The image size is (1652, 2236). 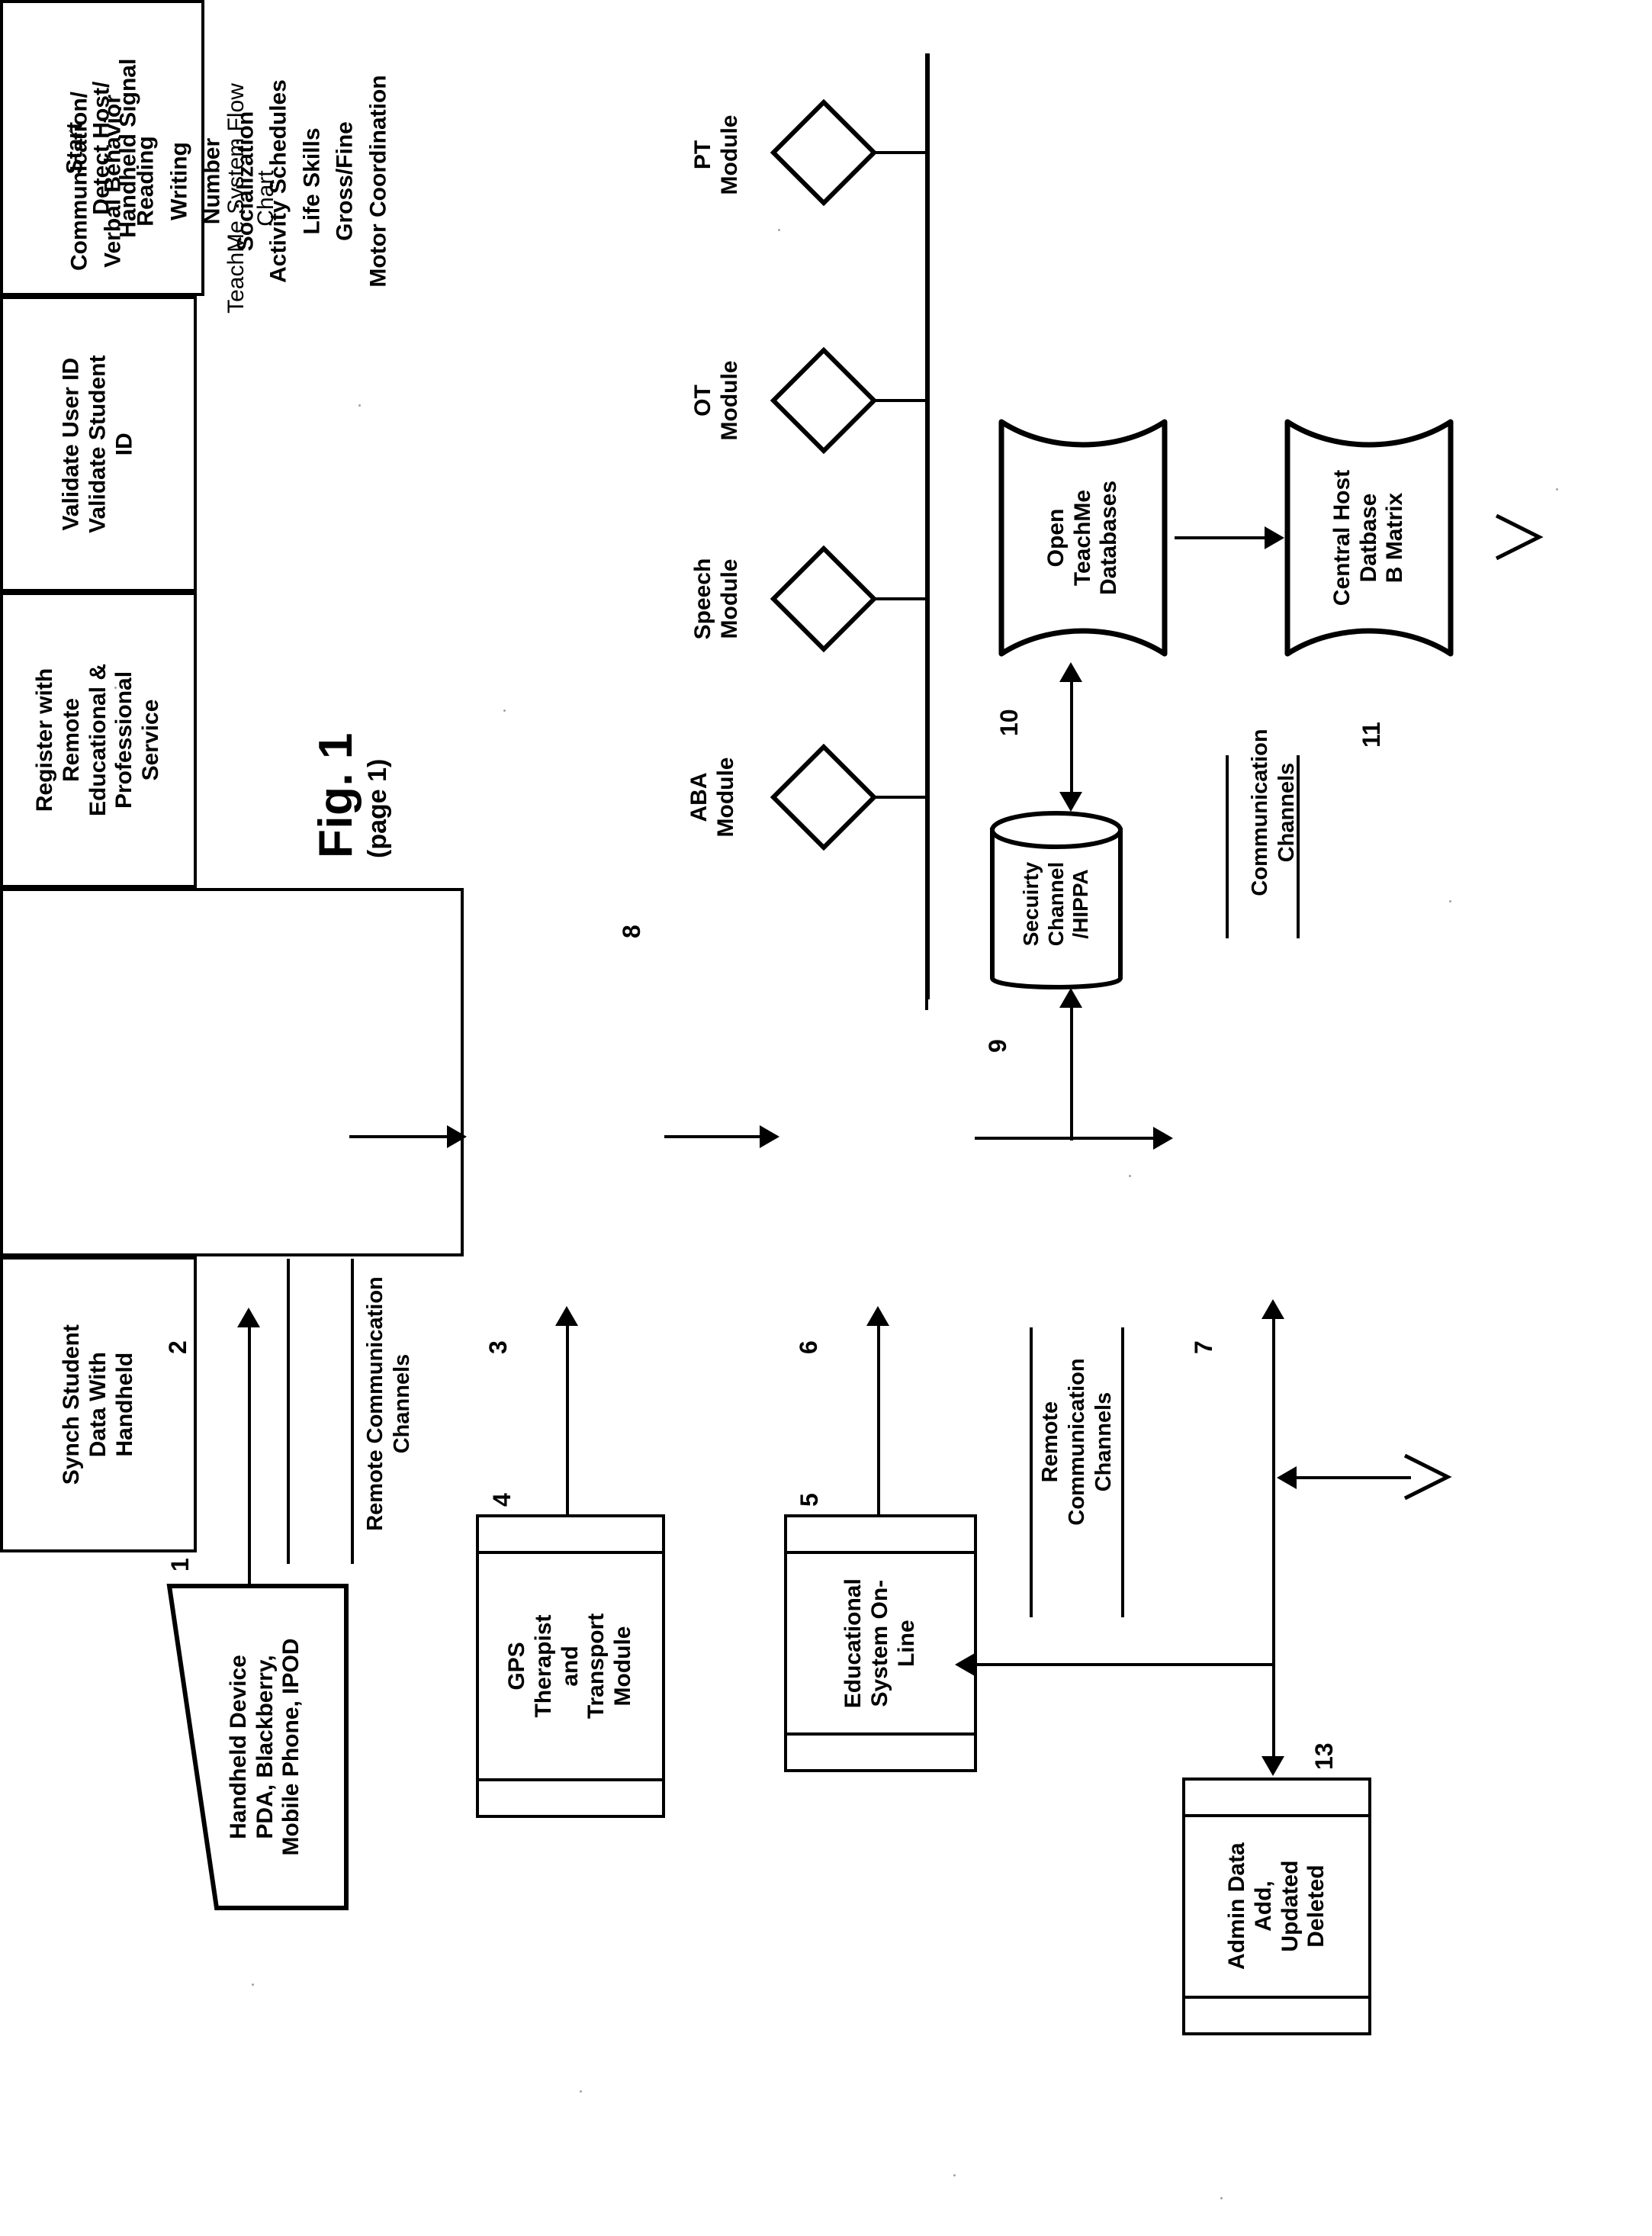 What do you see at coordinates (1274, 1542) in the screenshot?
I see `flow-synch-to-admin` at bounding box center [1274, 1542].